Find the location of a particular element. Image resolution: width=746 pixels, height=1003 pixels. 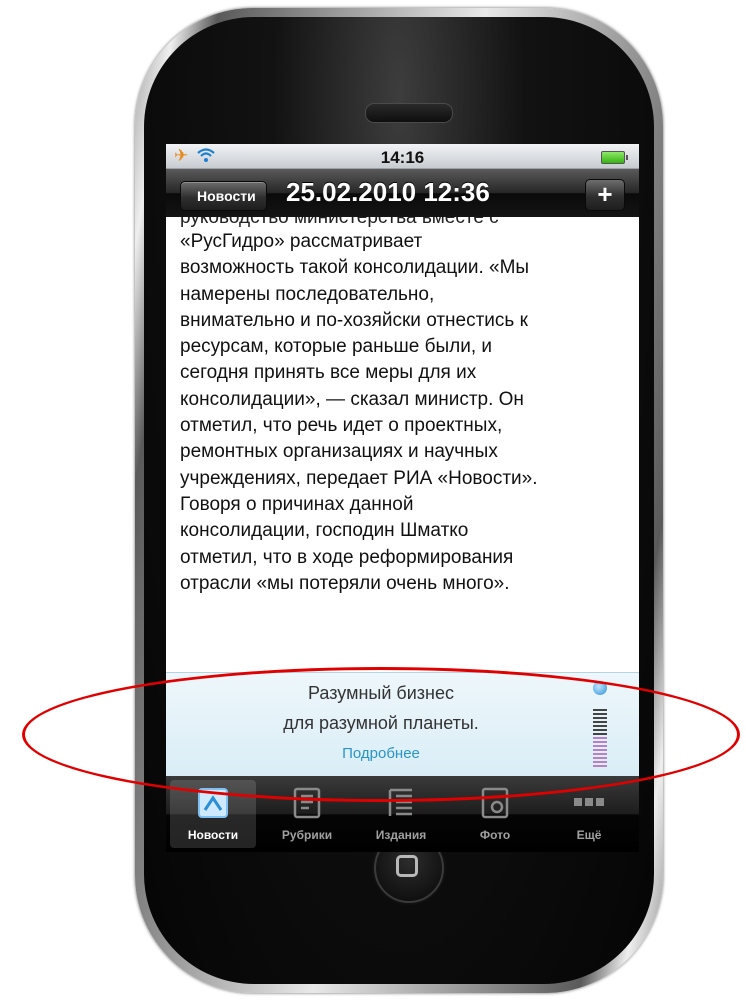

tab-editions: Издания is located at coordinates (401, 814).